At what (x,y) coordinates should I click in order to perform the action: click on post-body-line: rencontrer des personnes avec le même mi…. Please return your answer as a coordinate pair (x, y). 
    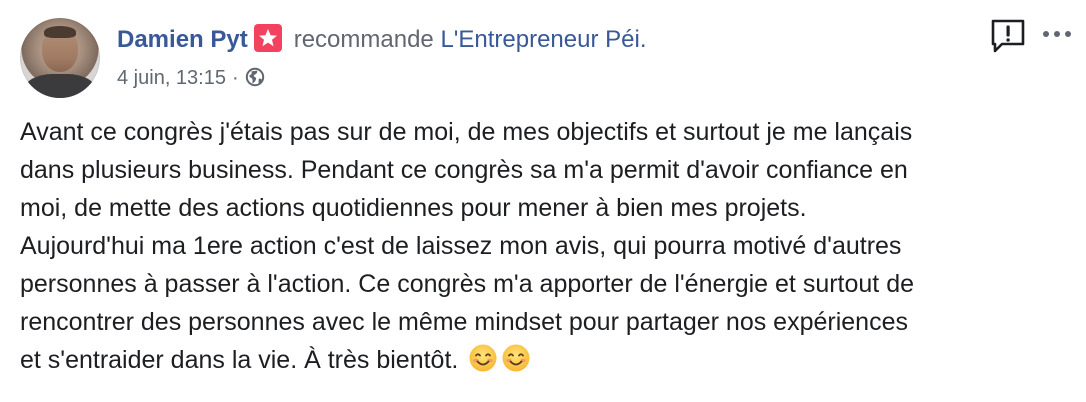
    Looking at the image, I should click on (464, 322).